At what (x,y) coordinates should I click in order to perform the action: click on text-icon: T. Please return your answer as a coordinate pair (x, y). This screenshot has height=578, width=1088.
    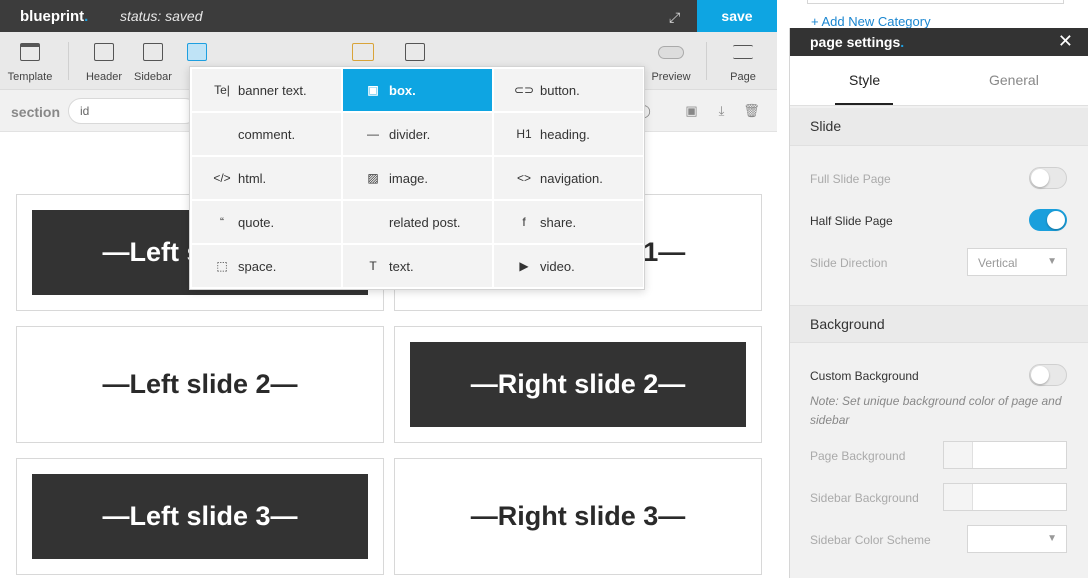
    Looking at the image, I should click on (373, 266).